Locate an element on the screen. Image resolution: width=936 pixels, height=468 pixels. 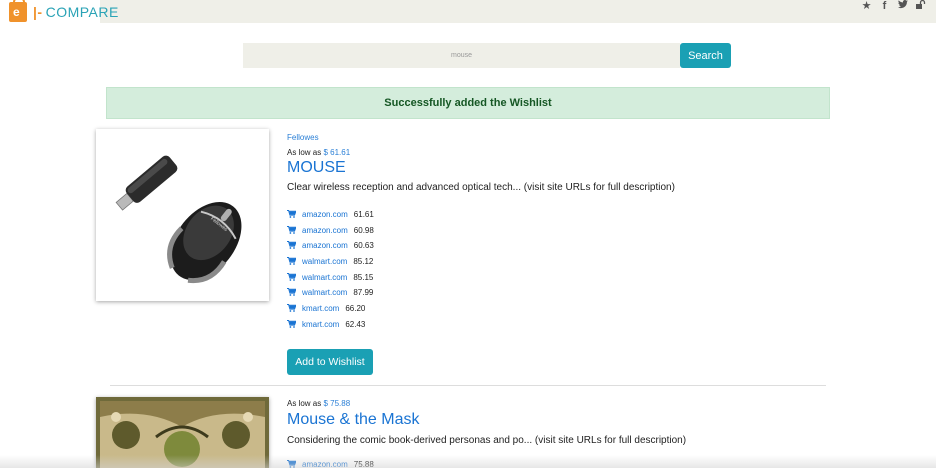
product-image is located at coordinates (182, 432).